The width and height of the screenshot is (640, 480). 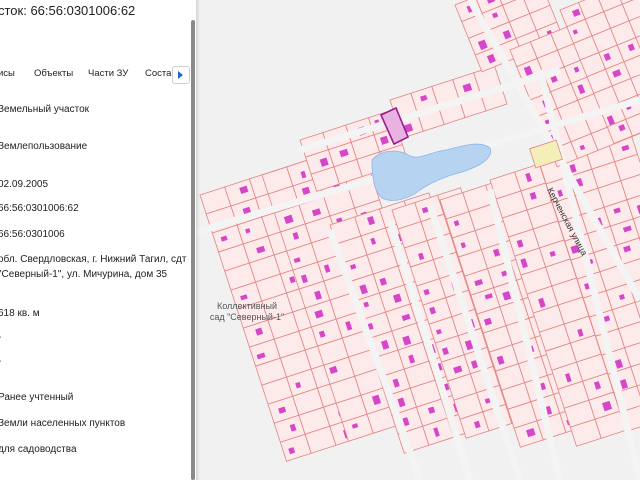 I want to click on field-empty-2: -, so click(x=95, y=361).